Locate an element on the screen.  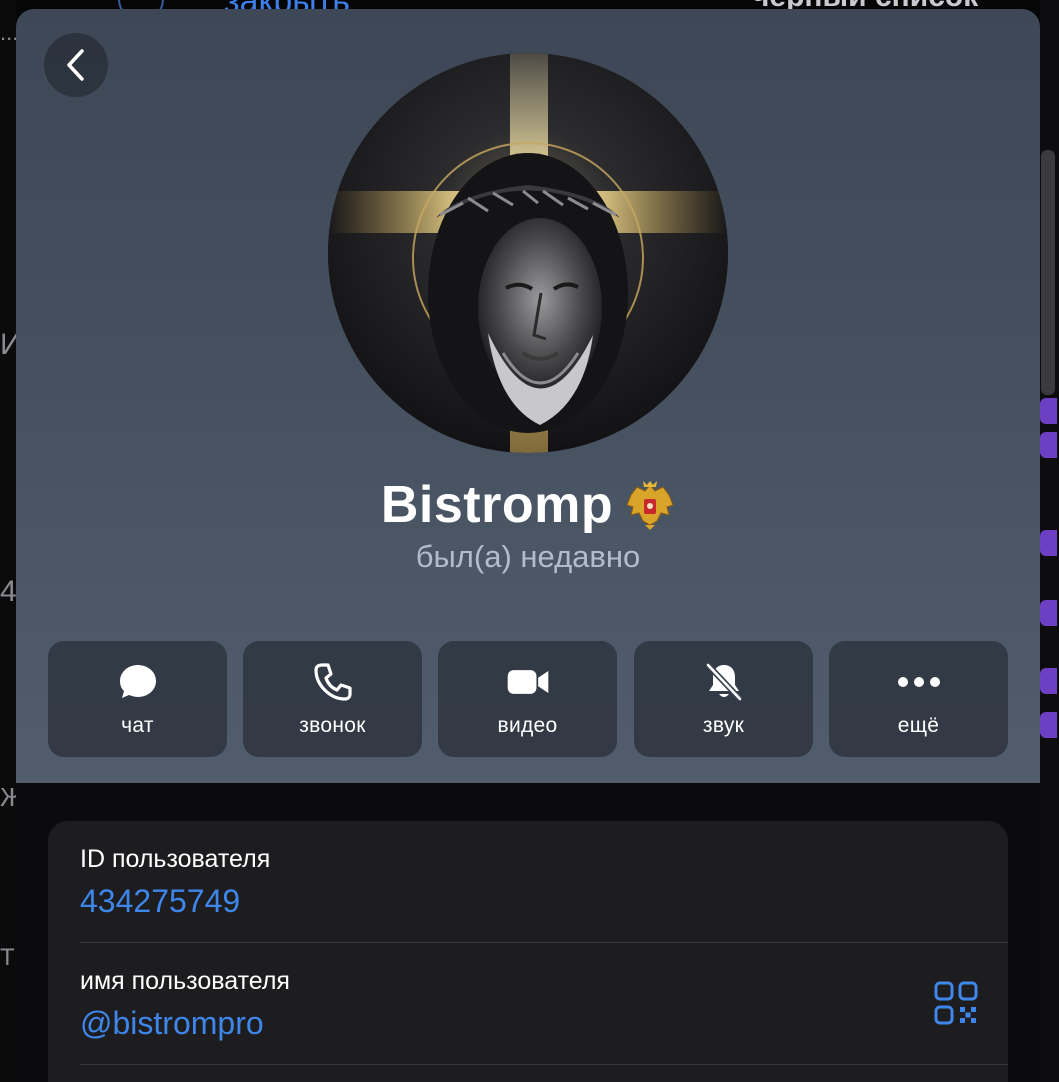
video-button: видео is located at coordinates (527, 699).